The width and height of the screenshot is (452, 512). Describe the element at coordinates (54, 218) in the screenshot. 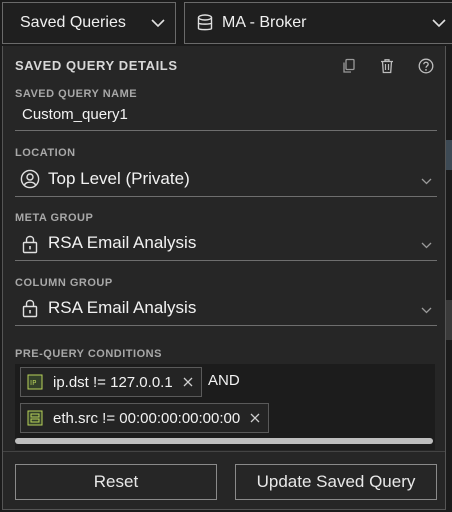

I see `meta-group-label: META GROUP` at that location.